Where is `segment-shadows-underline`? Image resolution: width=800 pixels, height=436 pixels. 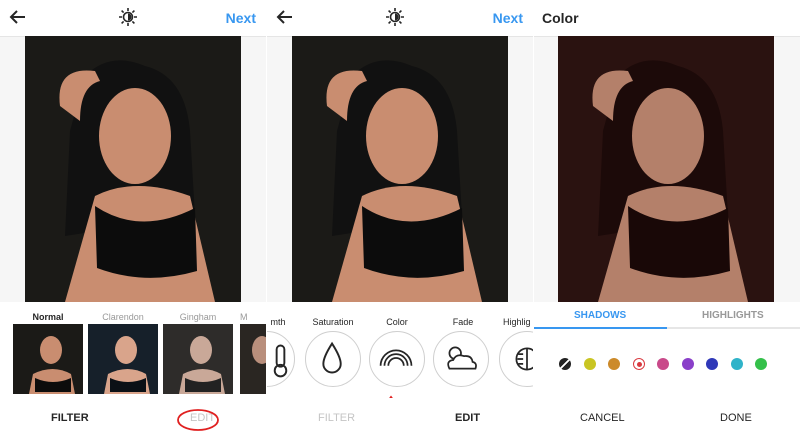 segment-shadows-underline is located at coordinates (600, 328).